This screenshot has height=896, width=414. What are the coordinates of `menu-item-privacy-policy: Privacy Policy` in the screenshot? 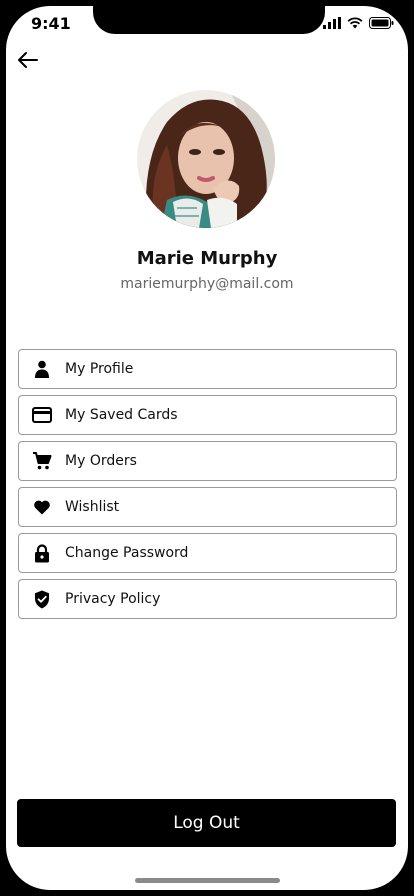 It's located at (207, 599).